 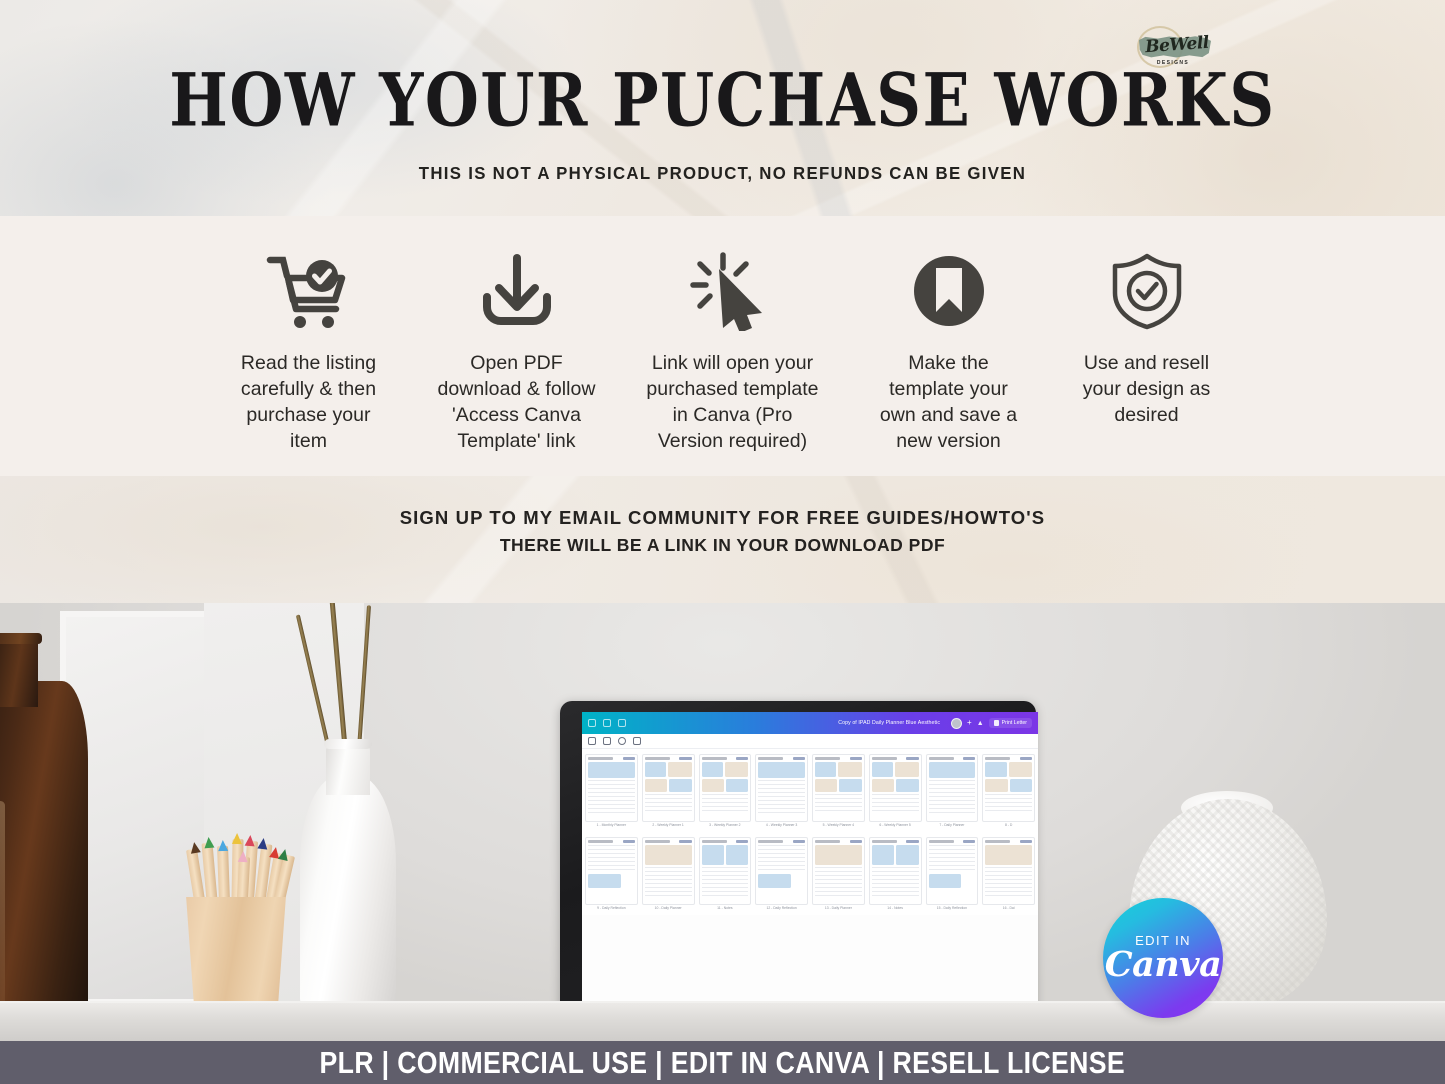 What do you see at coordinates (838, 908) in the screenshot?
I see `page-thumbnail-label: 13 - Daily Planner` at bounding box center [838, 908].